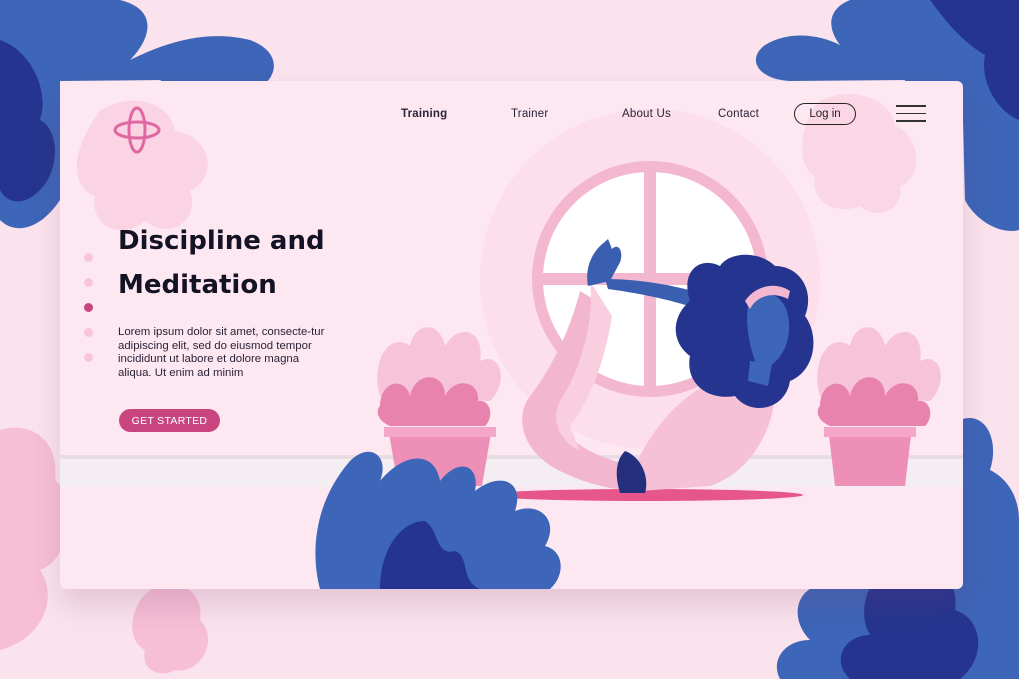 The width and height of the screenshot is (1019, 679). Describe the element at coordinates (88, 307) in the screenshot. I see `pagination-dot-active` at that location.